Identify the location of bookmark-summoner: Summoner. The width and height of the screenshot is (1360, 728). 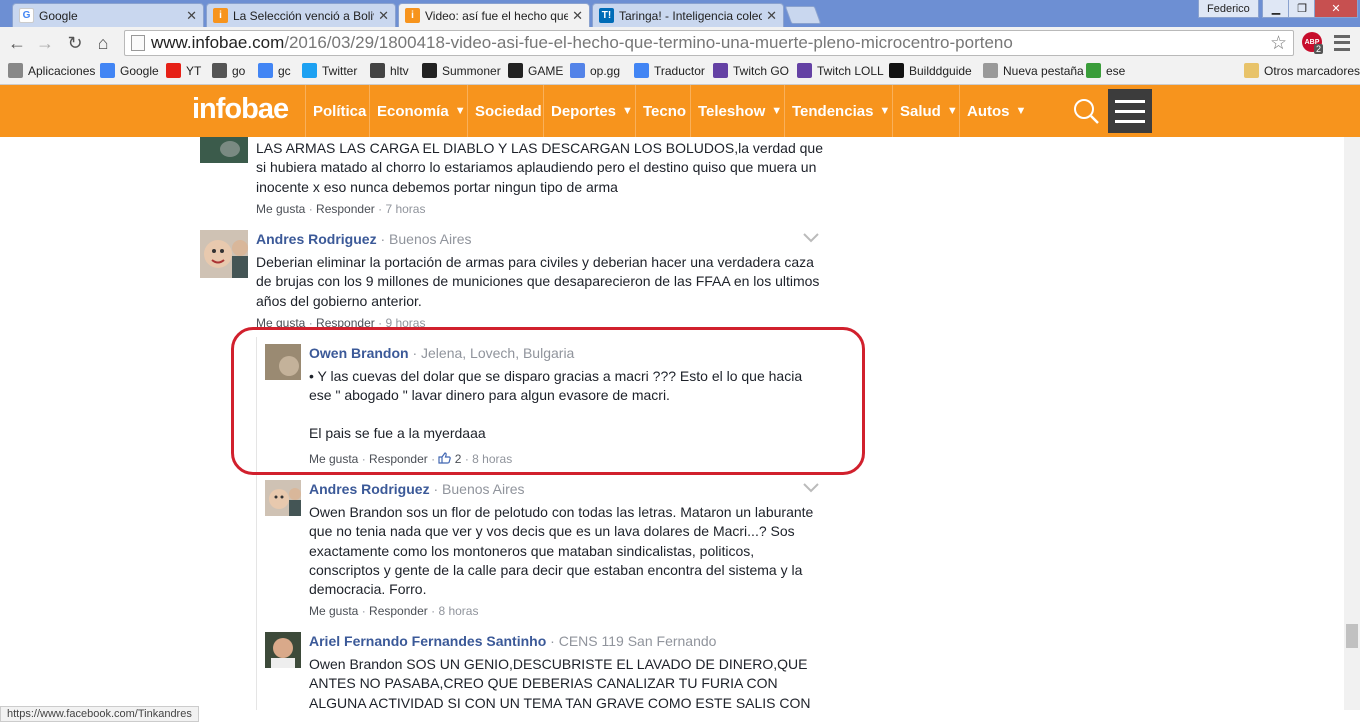
(461, 70).